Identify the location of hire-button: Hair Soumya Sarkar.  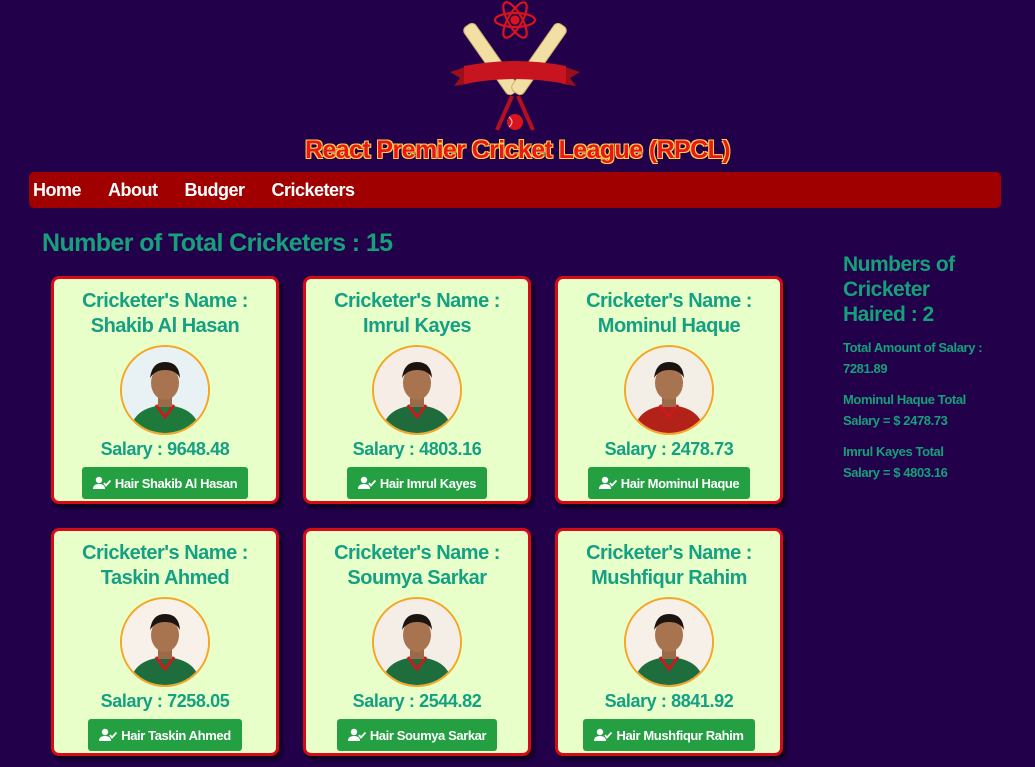
(417, 735).